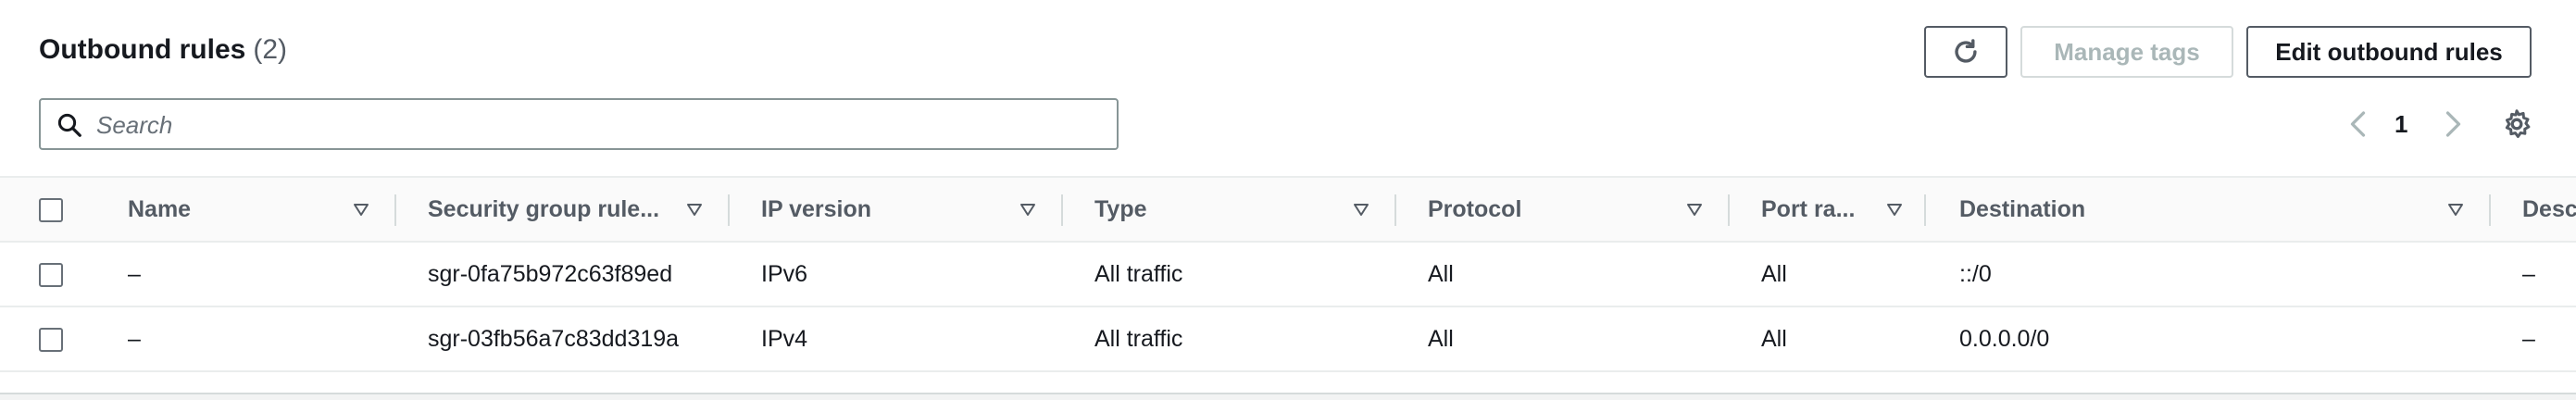 This screenshot has height=400, width=2576. I want to click on cell-destination: 0.0.0.0/0, so click(2004, 339).